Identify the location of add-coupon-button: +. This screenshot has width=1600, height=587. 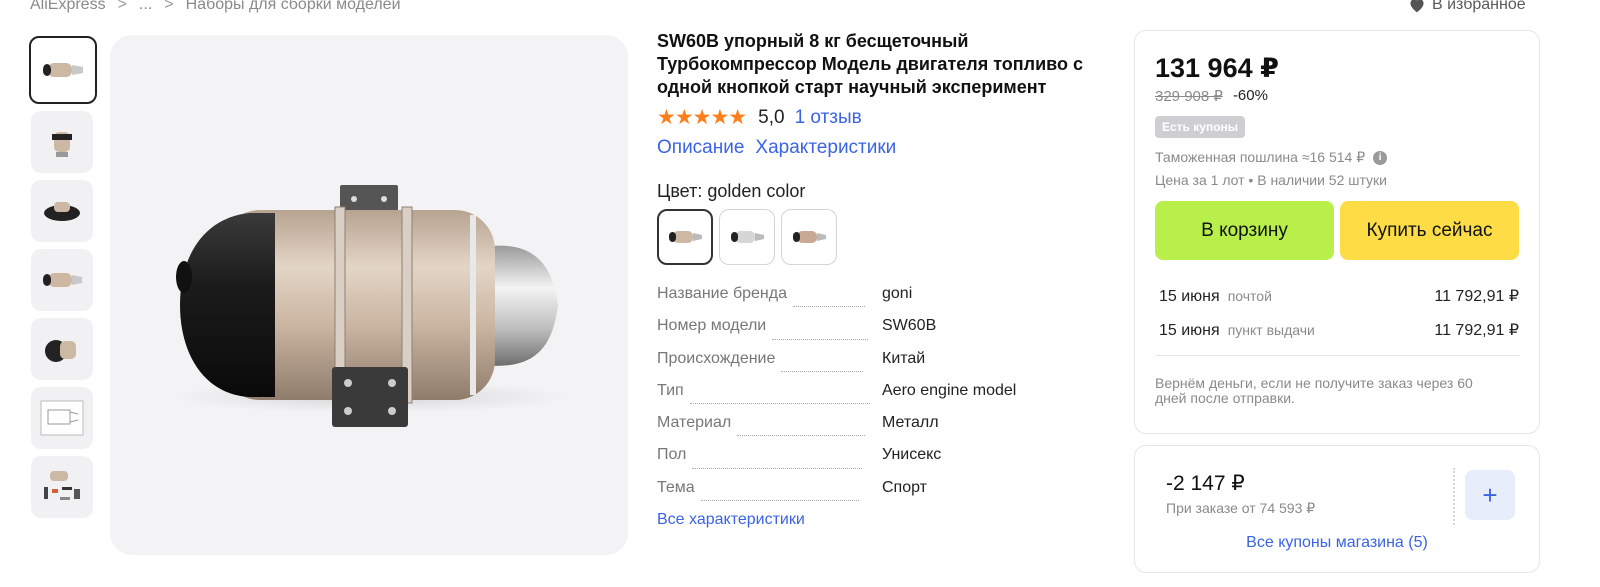
(1490, 495).